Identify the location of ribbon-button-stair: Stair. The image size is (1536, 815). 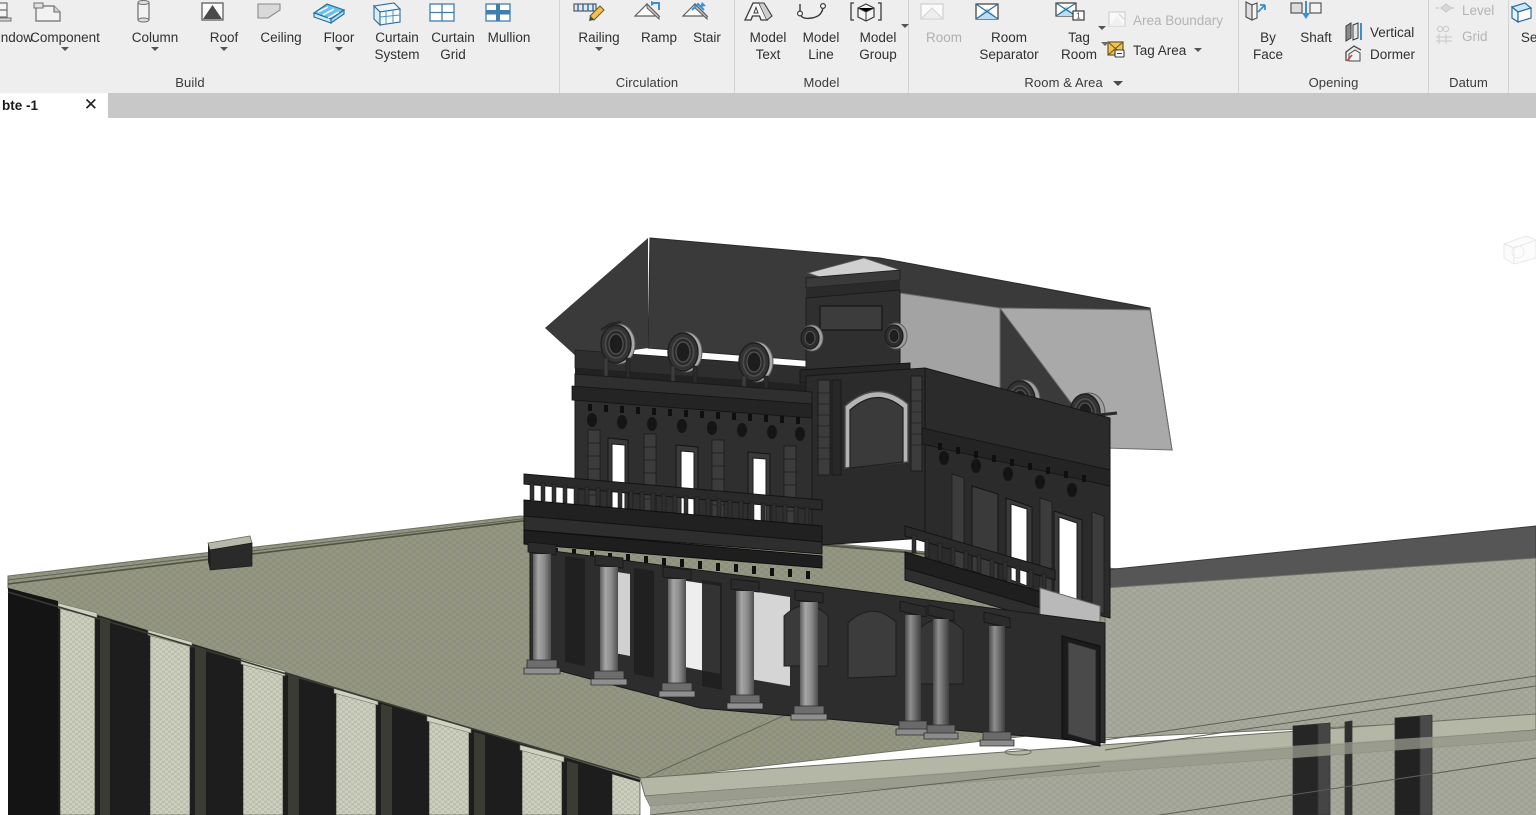
(707, 36).